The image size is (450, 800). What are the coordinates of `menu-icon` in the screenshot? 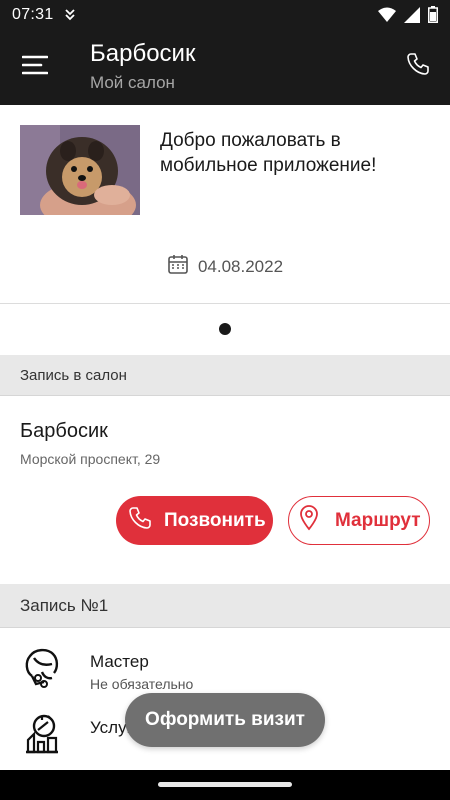 It's located at (35, 67).